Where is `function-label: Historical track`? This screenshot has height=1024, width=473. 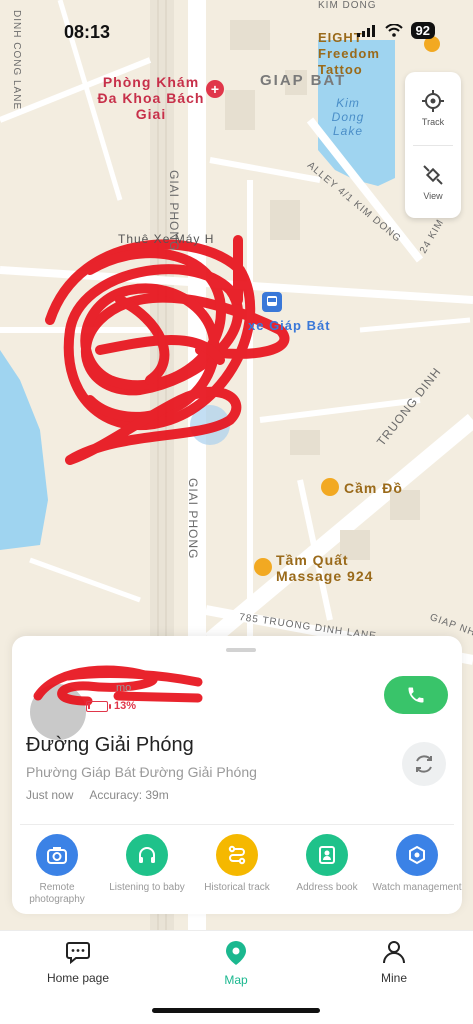
function-label: Historical track is located at coordinates (237, 887).